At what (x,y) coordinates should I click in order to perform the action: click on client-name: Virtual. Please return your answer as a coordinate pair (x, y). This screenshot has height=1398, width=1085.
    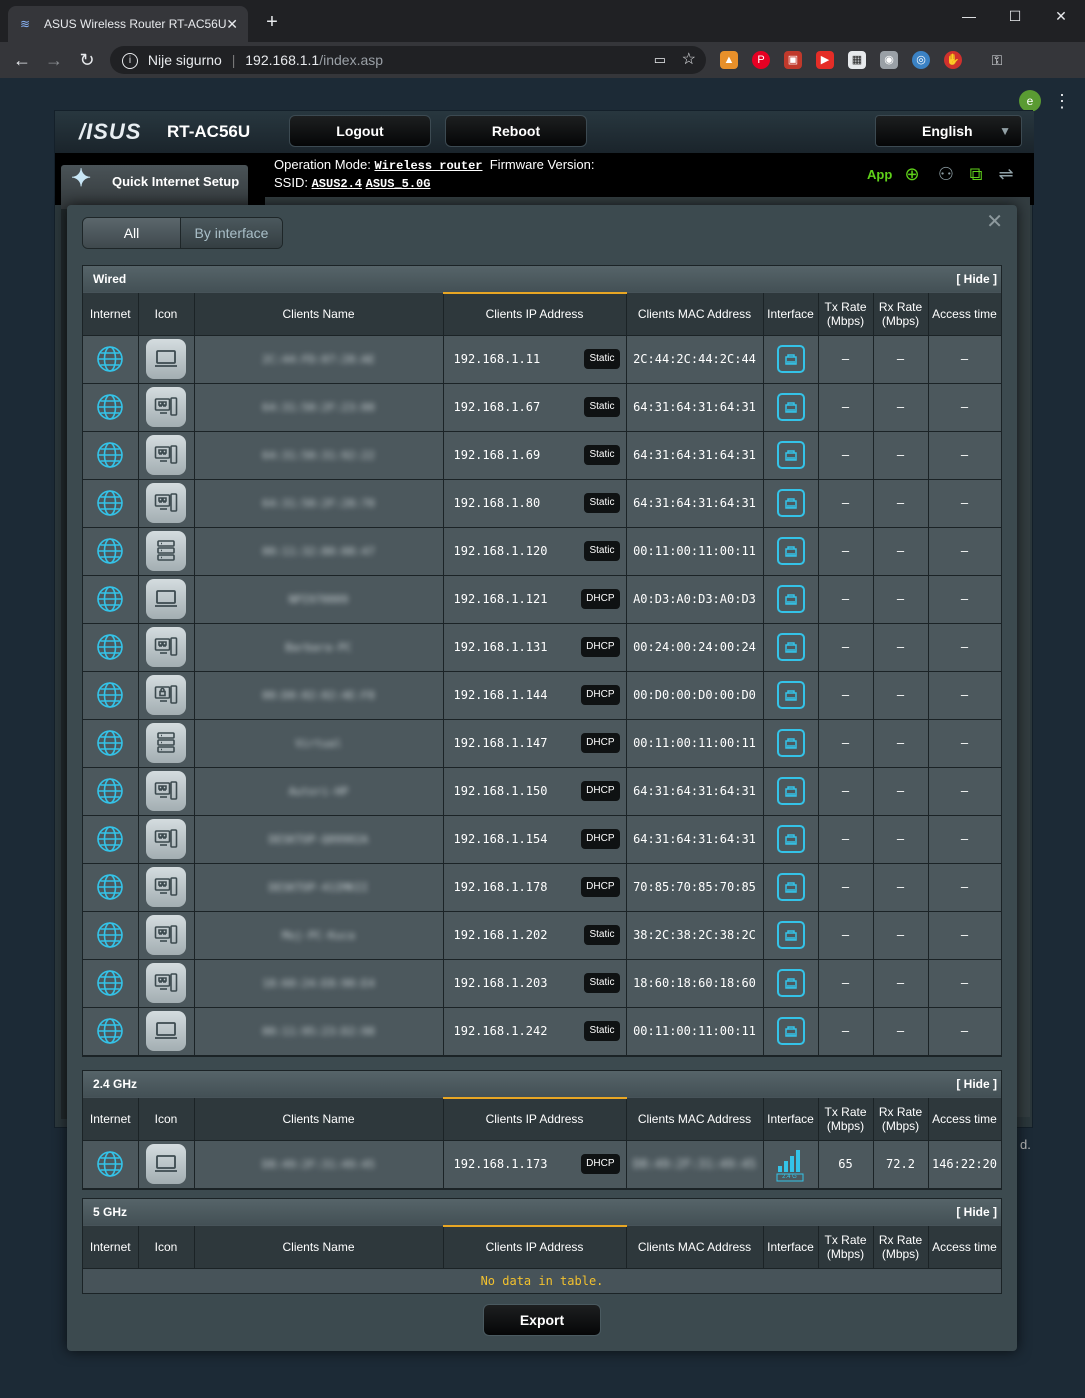
    Looking at the image, I should click on (318, 743).